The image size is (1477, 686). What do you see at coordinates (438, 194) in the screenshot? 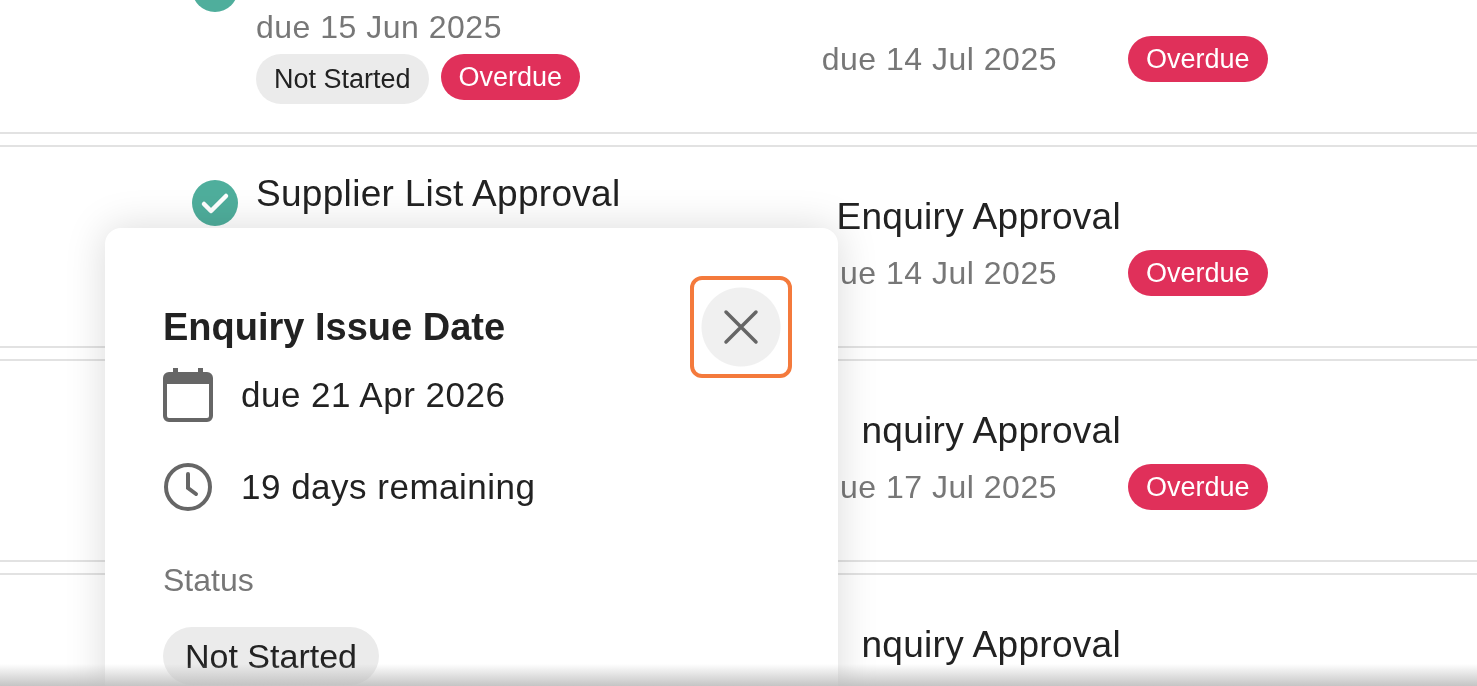
I see `task-title: Supplier List Approval` at bounding box center [438, 194].